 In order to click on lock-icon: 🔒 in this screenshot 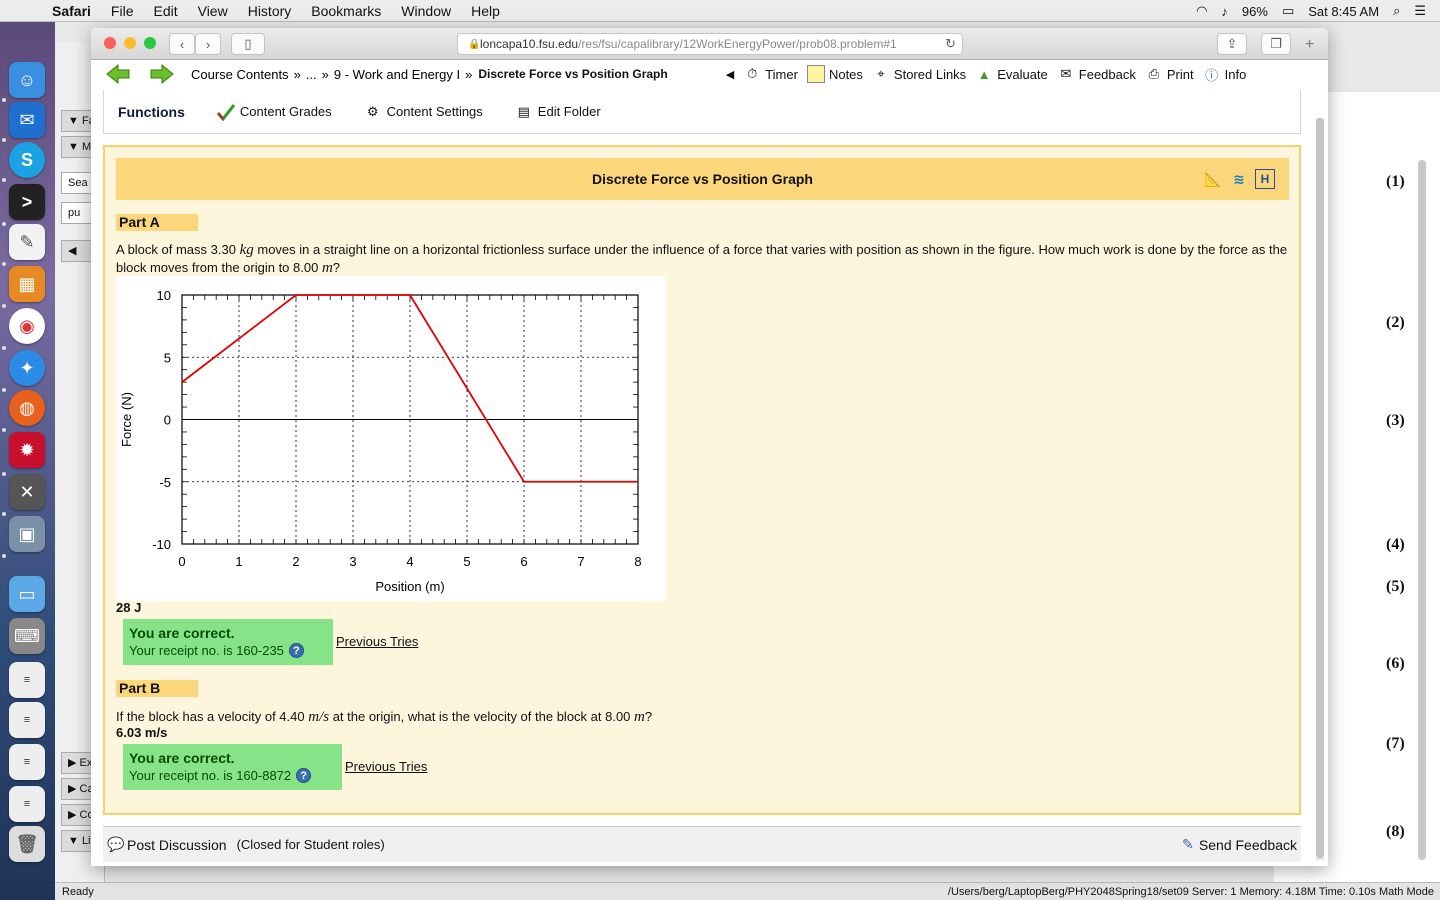, I will do `click(474, 44)`.